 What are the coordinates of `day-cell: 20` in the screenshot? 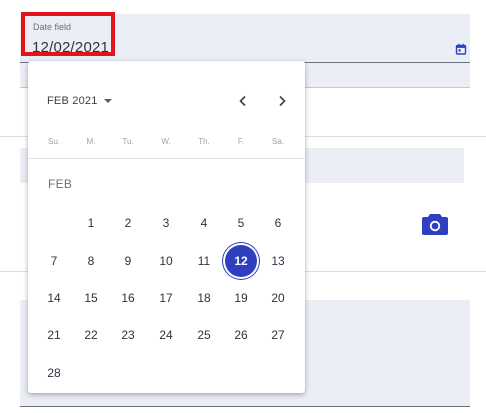 It's located at (278, 298).